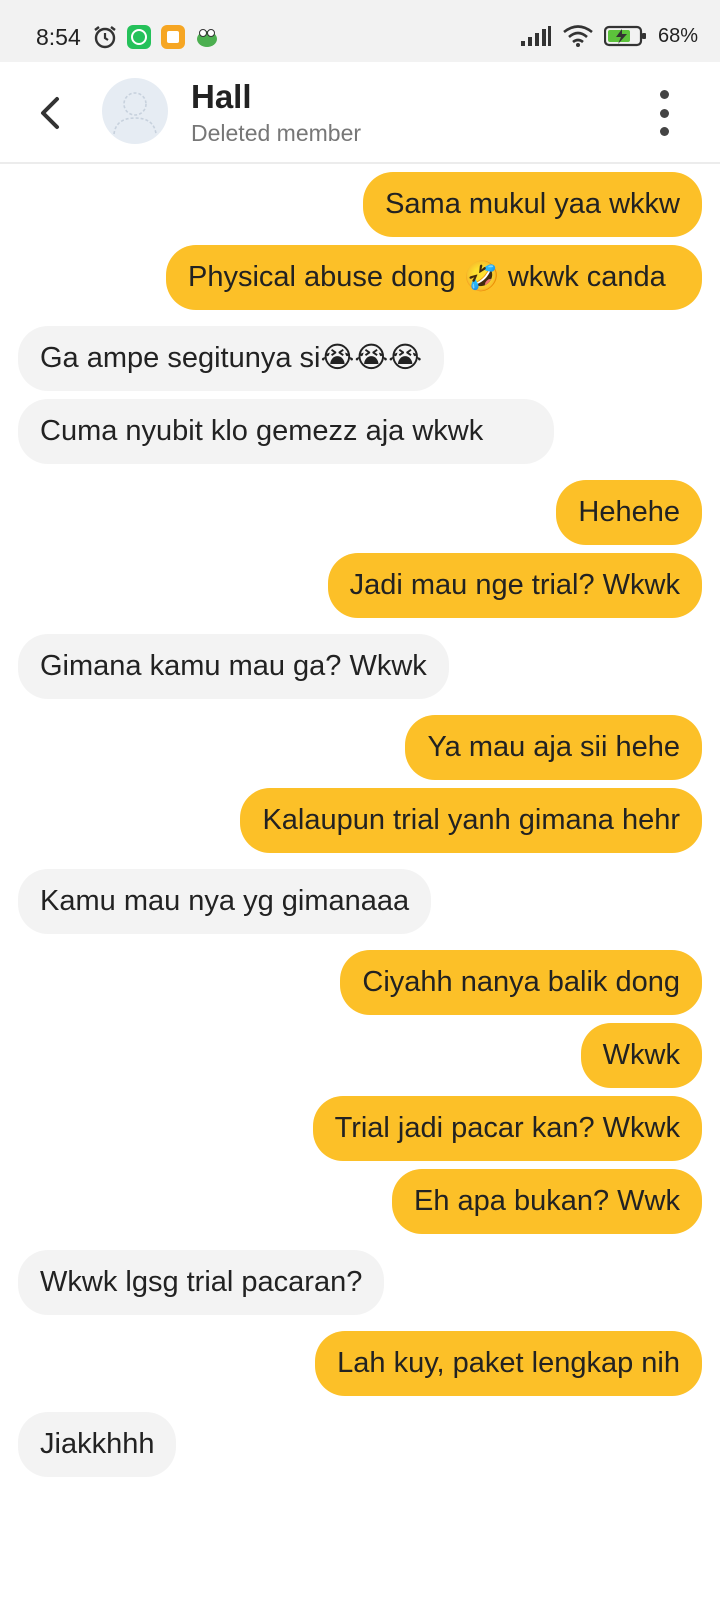 This screenshot has height=1600, width=720. What do you see at coordinates (201, 1282) in the screenshot?
I see `message-bubble: Wkwk lgsg trial pacaran?` at bounding box center [201, 1282].